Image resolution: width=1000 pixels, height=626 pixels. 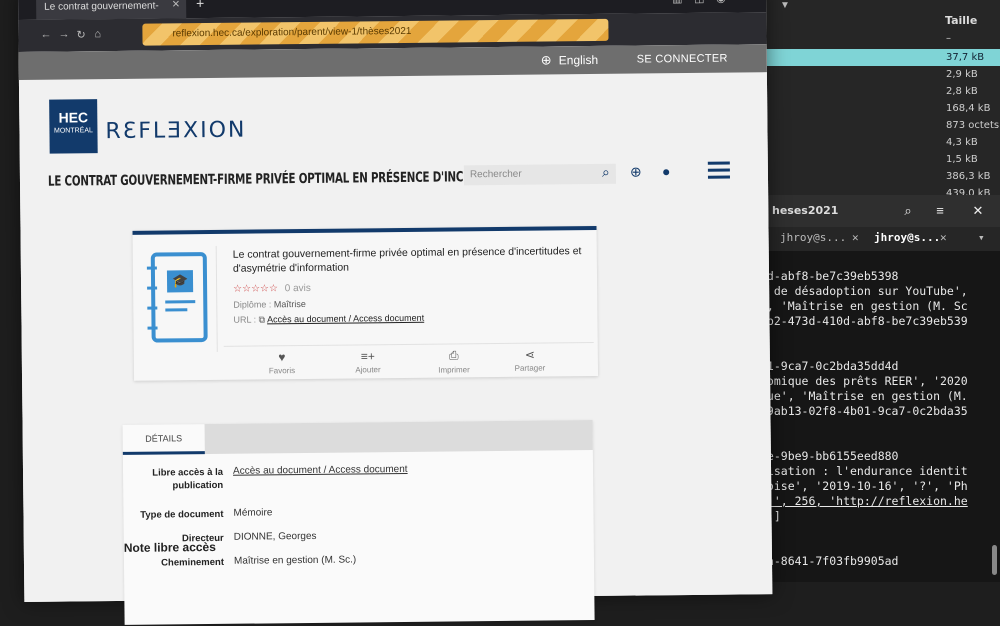 What do you see at coordinates (97, 34) in the screenshot?
I see `home-icon: ⌂` at bounding box center [97, 34].